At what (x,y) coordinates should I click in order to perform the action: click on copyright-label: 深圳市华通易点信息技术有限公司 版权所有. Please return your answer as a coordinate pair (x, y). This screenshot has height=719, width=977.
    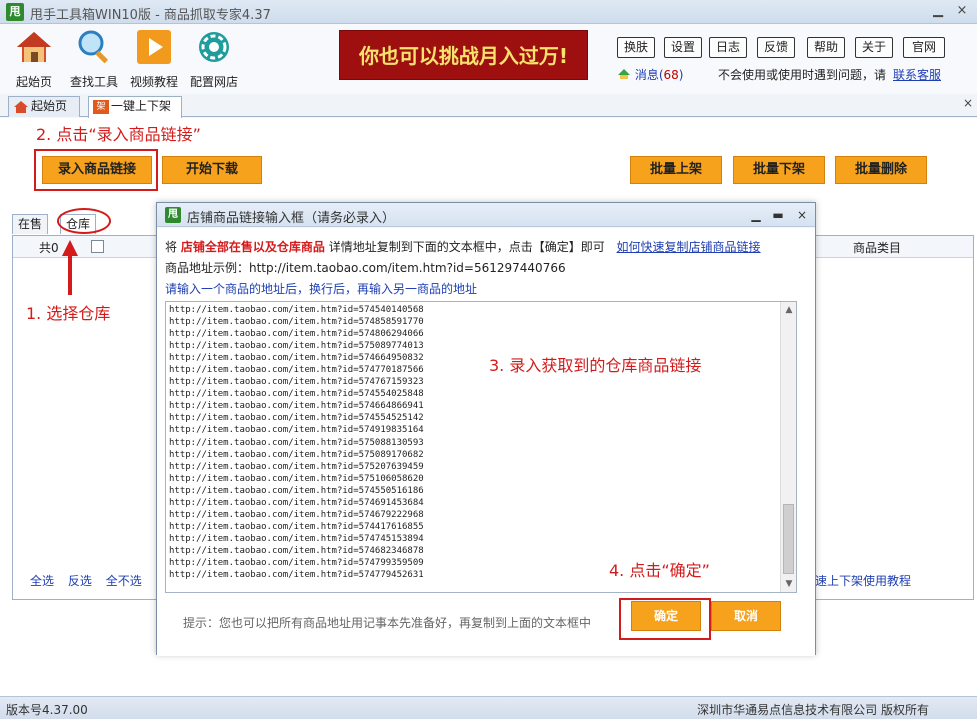
    Looking at the image, I should click on (813, 710).